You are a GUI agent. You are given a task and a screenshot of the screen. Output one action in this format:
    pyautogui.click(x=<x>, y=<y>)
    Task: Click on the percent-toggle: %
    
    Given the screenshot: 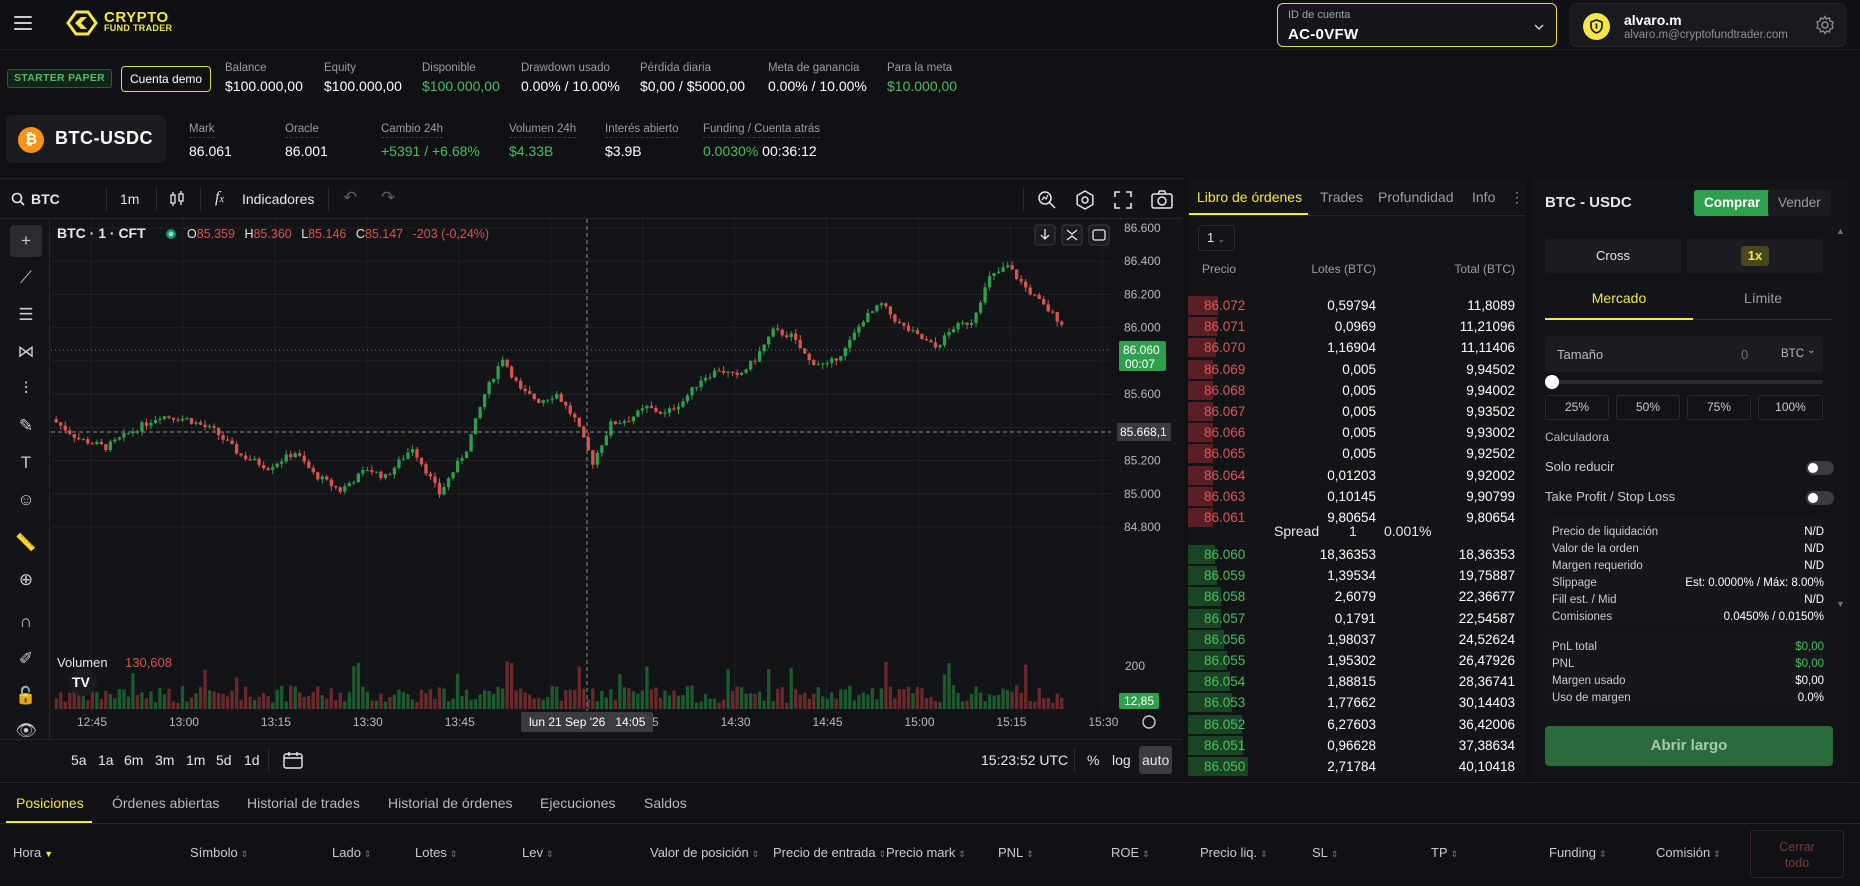 What is the action you would take?
    pyautogui.click(x=1093, y=760)
    